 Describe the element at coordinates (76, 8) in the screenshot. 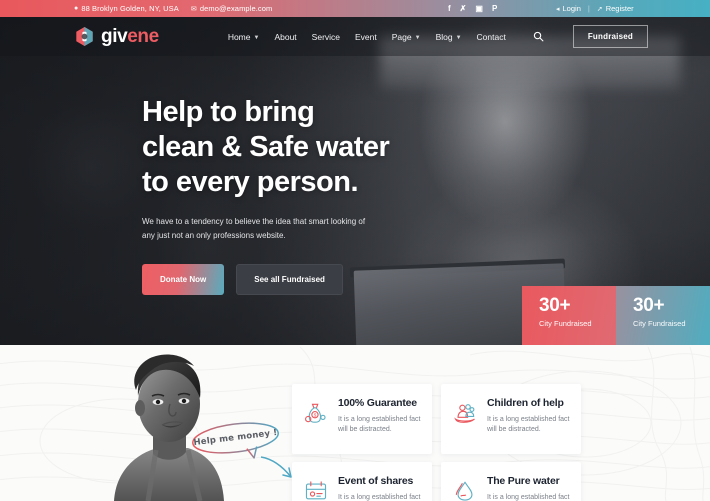

I see `location-pin-icon: ●` at that location.